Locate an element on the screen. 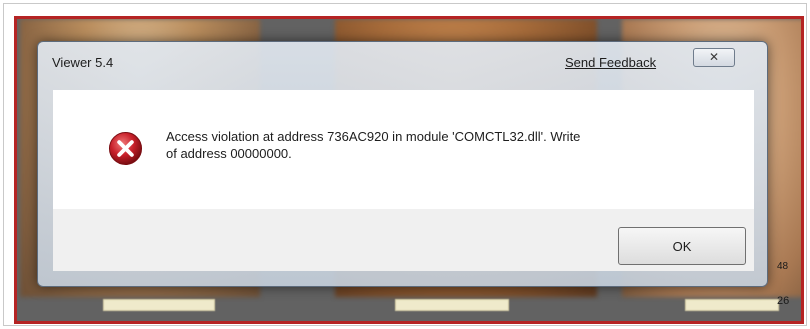  send-feedback-link: Send Feedback is located at coordinates (610, 62).